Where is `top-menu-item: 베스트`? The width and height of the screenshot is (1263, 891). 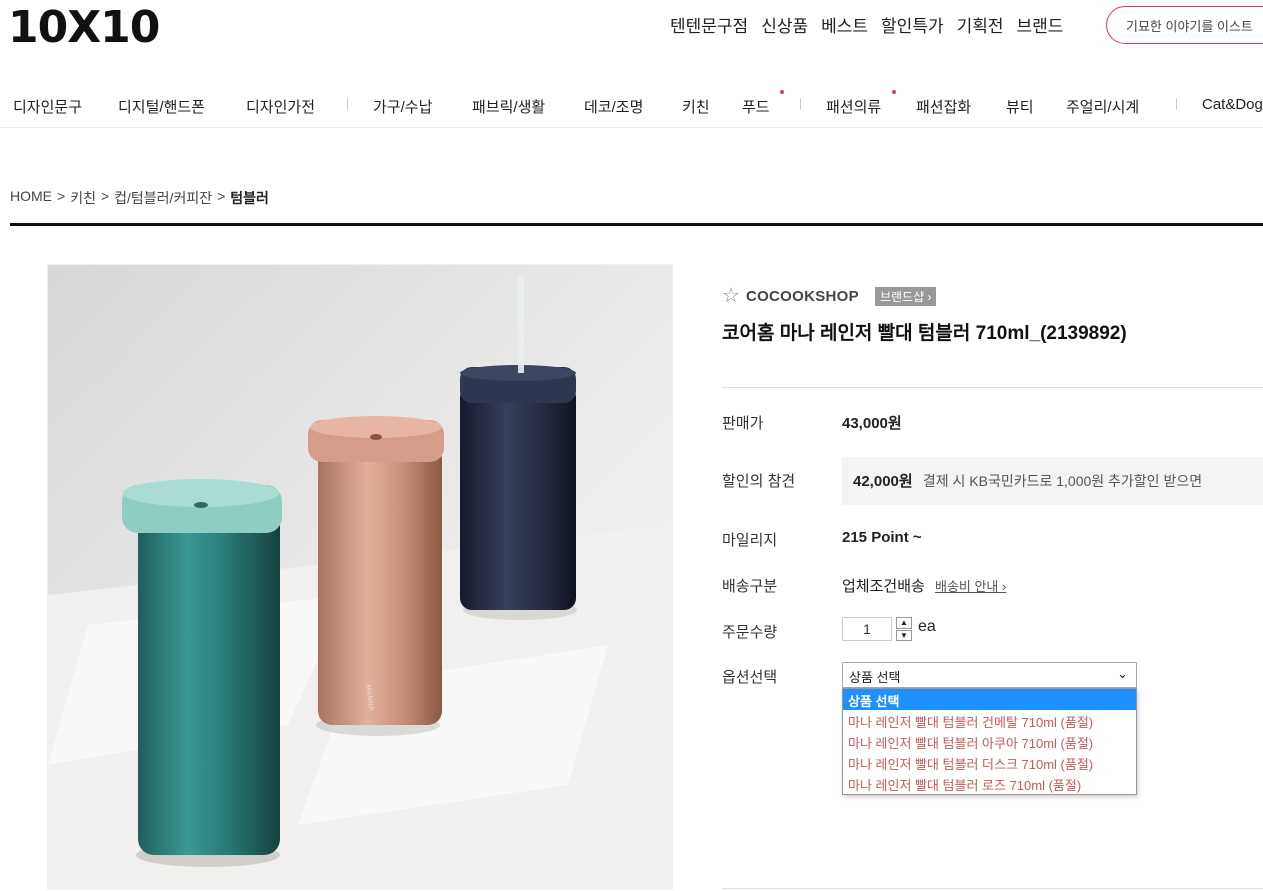
top-menu-item: 베스트 is located at coordinates (844, 24).